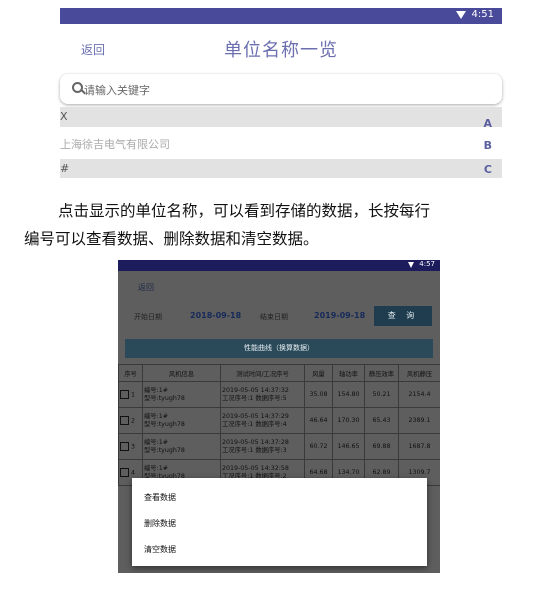  What do you see at coordinates (160, 523) in the screenshot?
I see `menu-item-delete-data: 删除数据` at bounding box center [160, 523].